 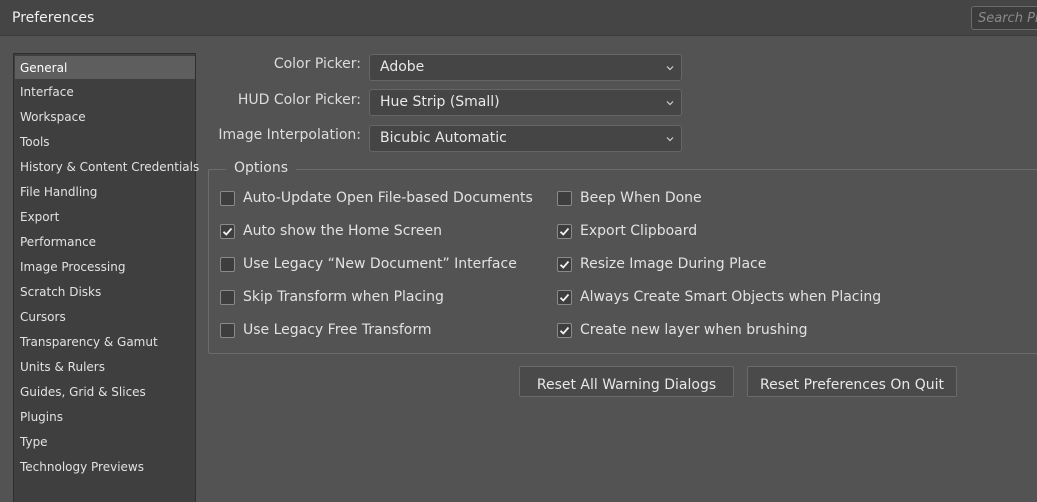 I want to click on sidebar-item-guides: Guides, Grid & Slices, so click(x=105, y=391).